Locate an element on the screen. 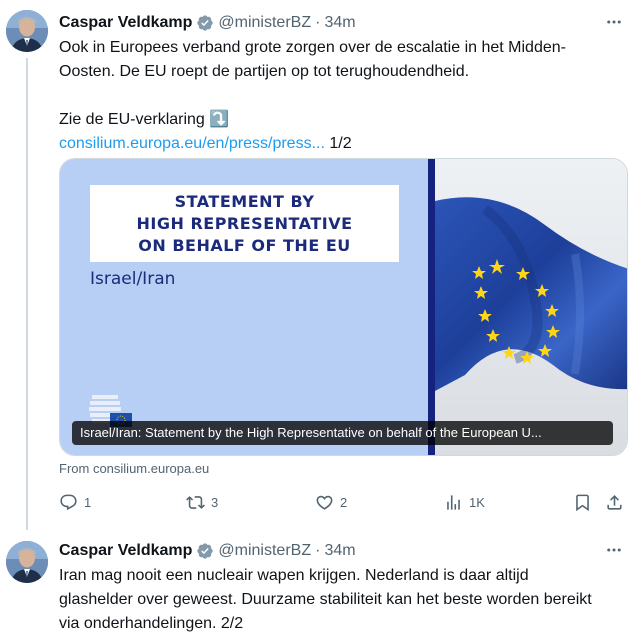 The image size is (632, 640). card-divider is located at coordinates (431, 307).